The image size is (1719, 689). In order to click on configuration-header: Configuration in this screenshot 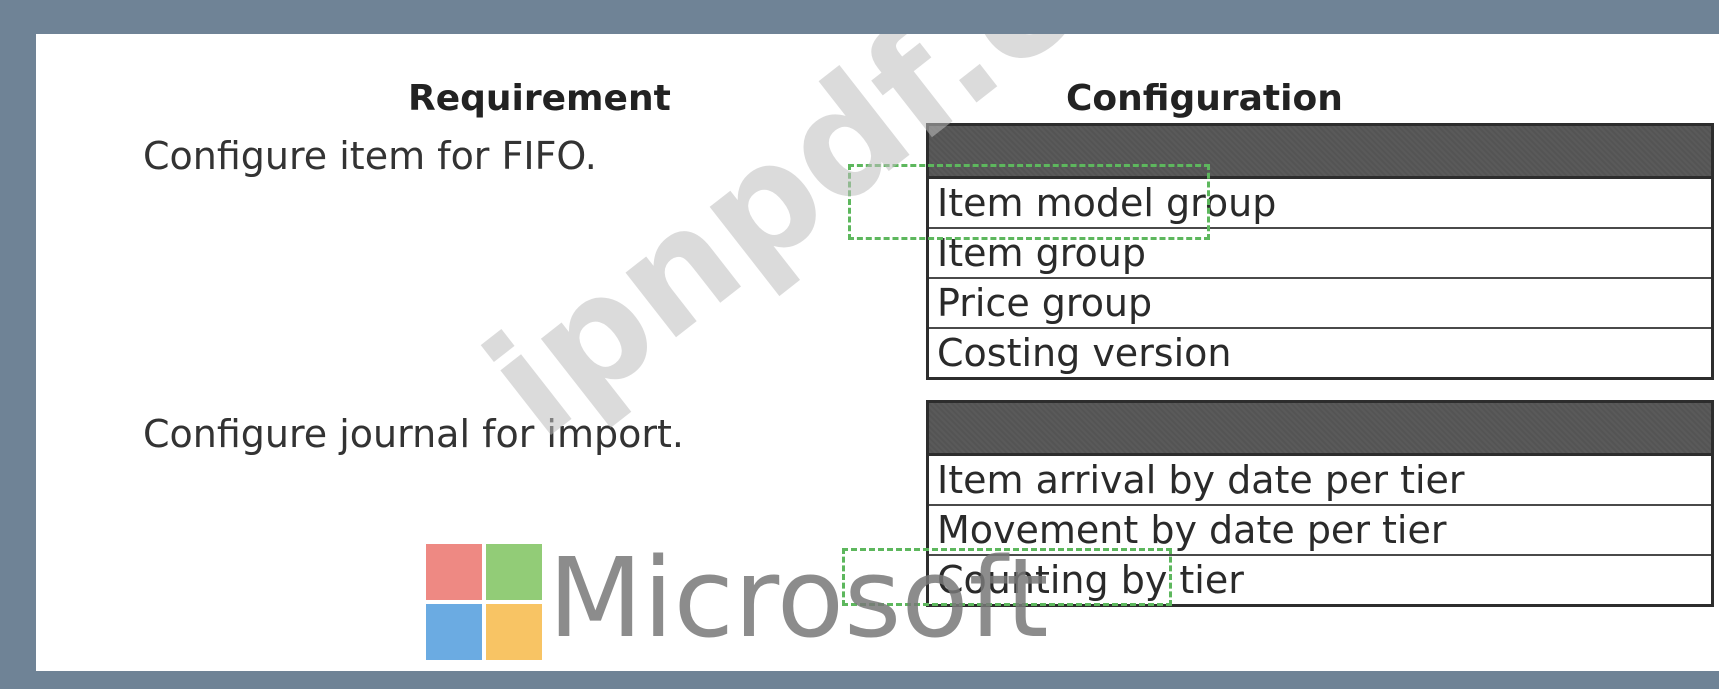, I will do `click(1204, 98)`.